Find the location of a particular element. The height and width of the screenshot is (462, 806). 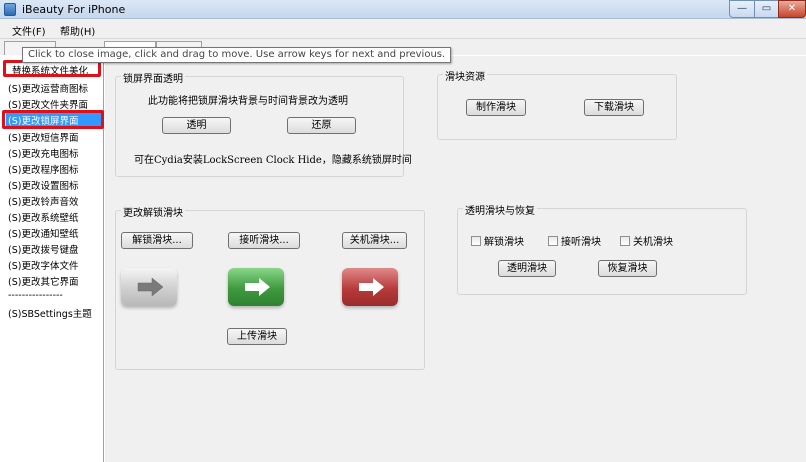

lock-transparent-button: 透明 is located at coordinates (196, 125).